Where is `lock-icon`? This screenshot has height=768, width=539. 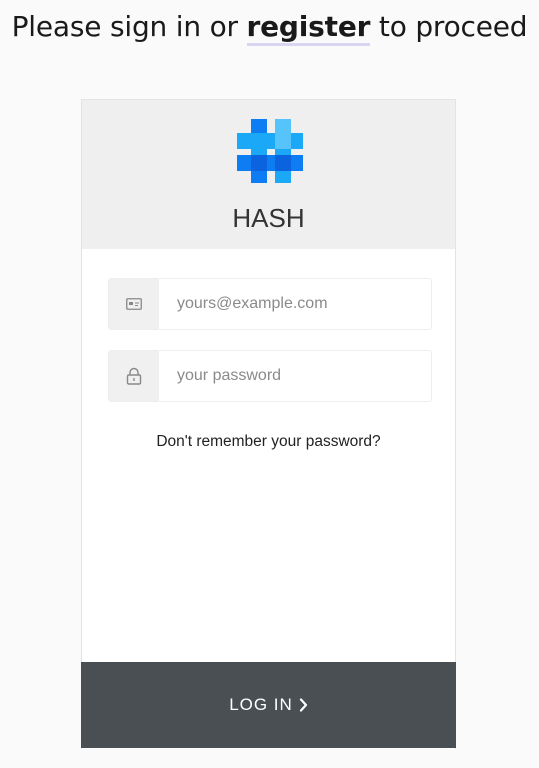
lock-icon is located at coordinates (134, 376).